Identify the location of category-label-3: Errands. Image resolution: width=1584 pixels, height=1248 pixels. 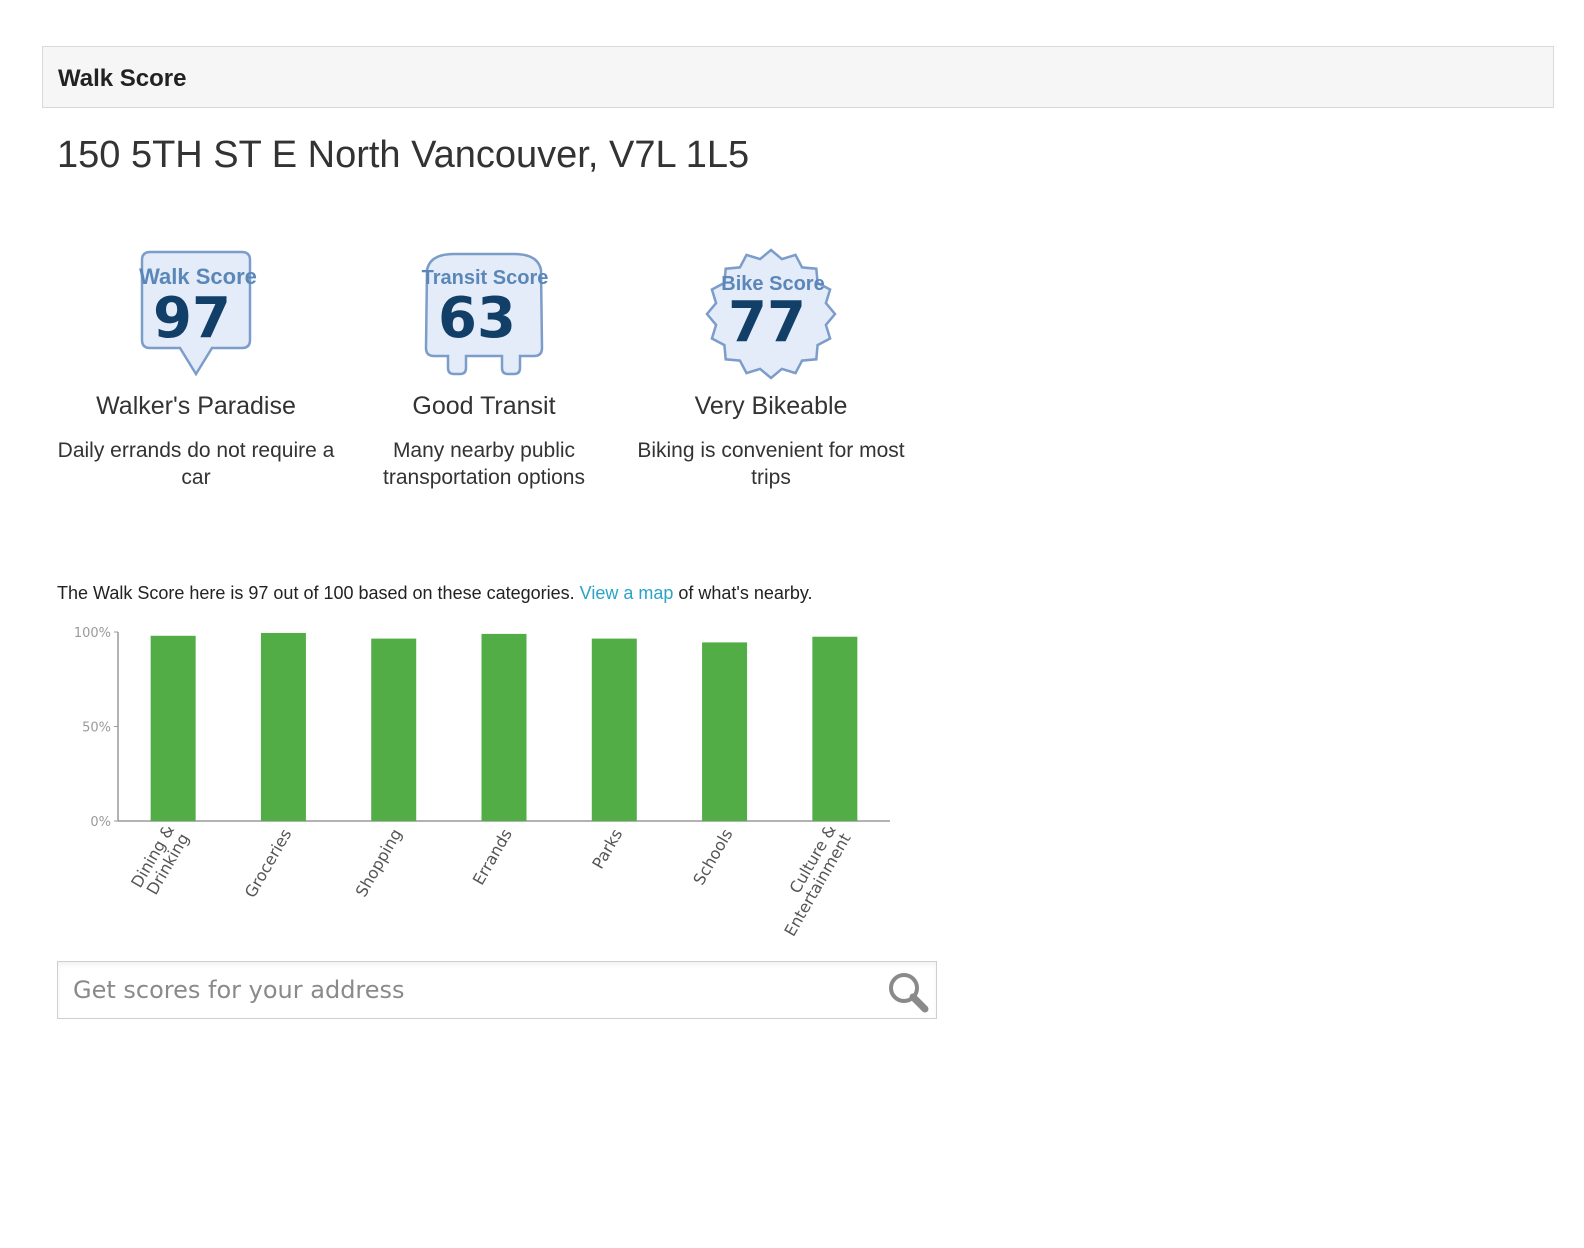
(492, 857).